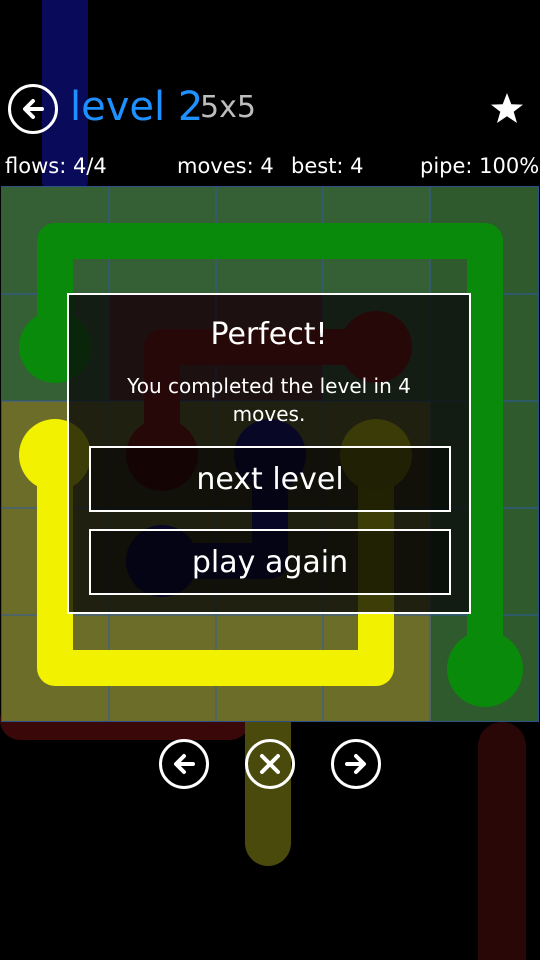  I want to click on dot-green-end, so click(485, 669).